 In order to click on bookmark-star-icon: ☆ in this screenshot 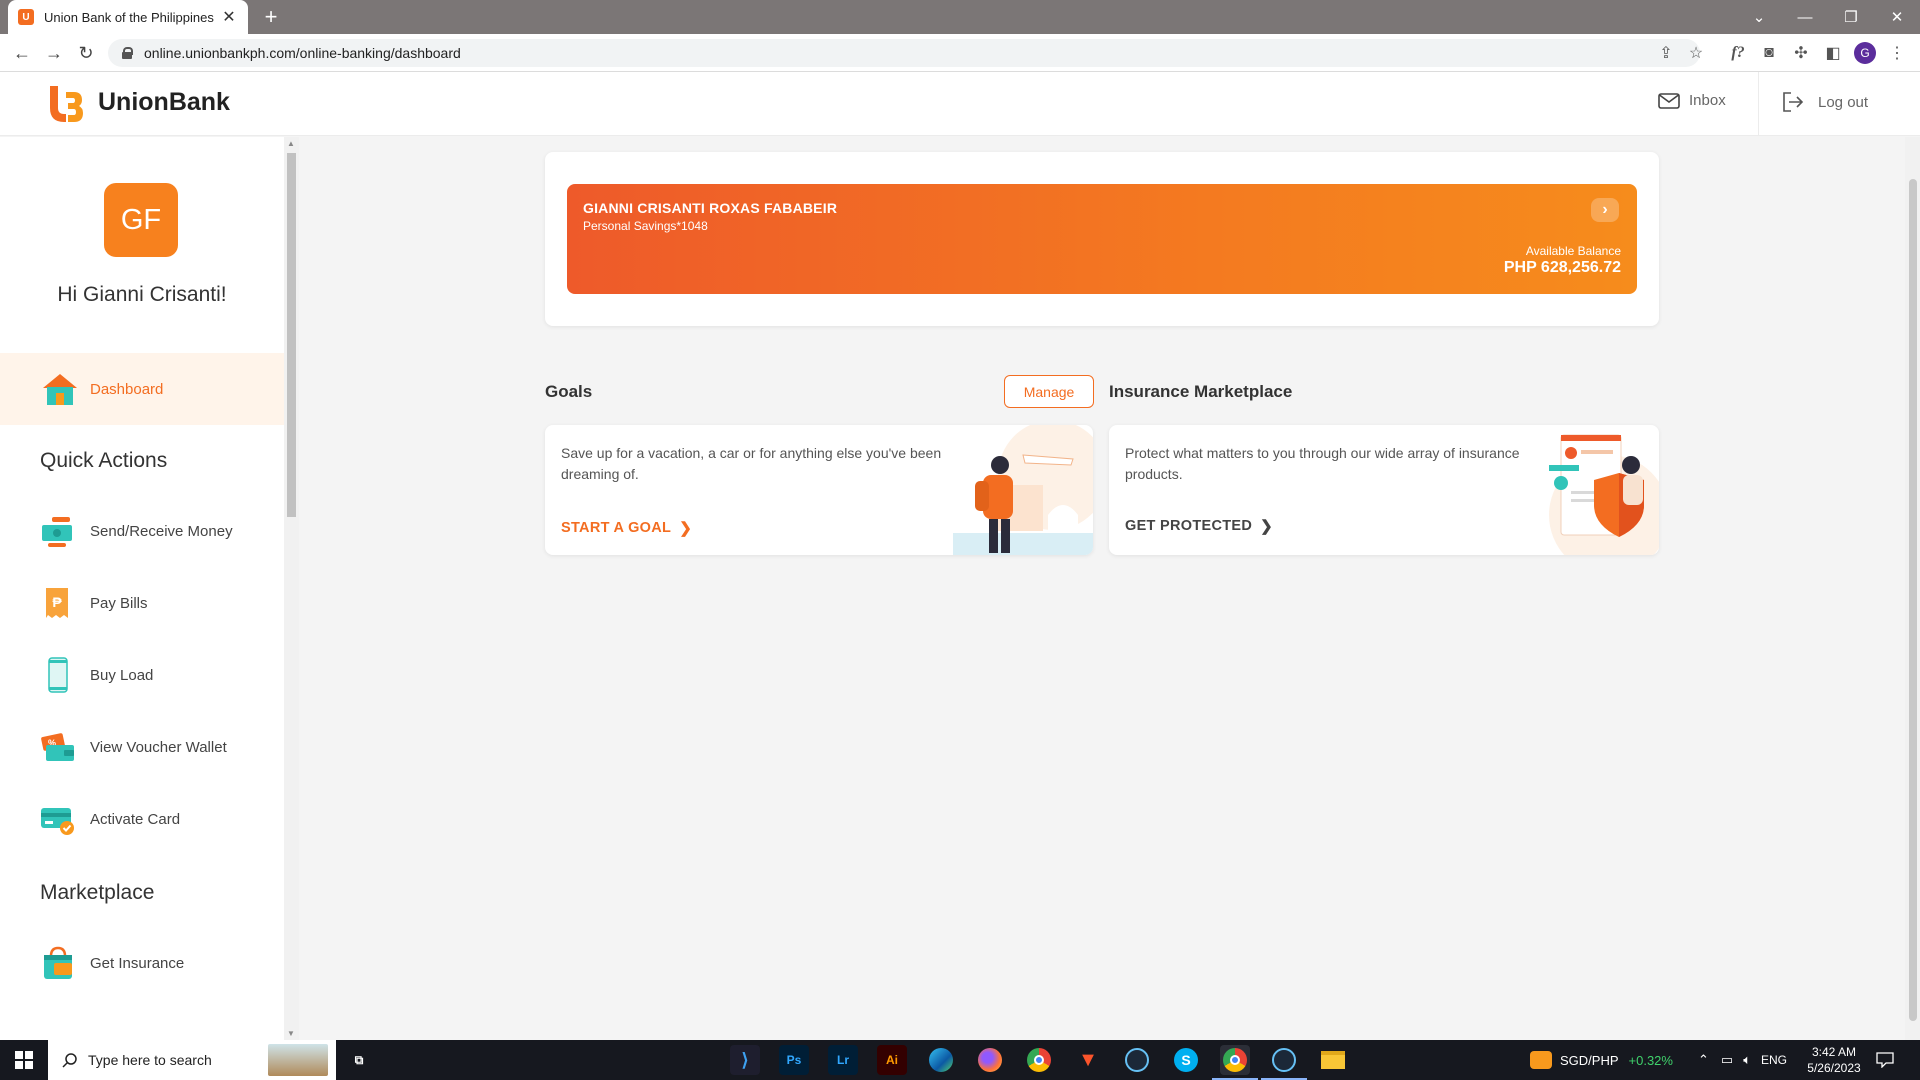, I will do `click(1696, 53)`.